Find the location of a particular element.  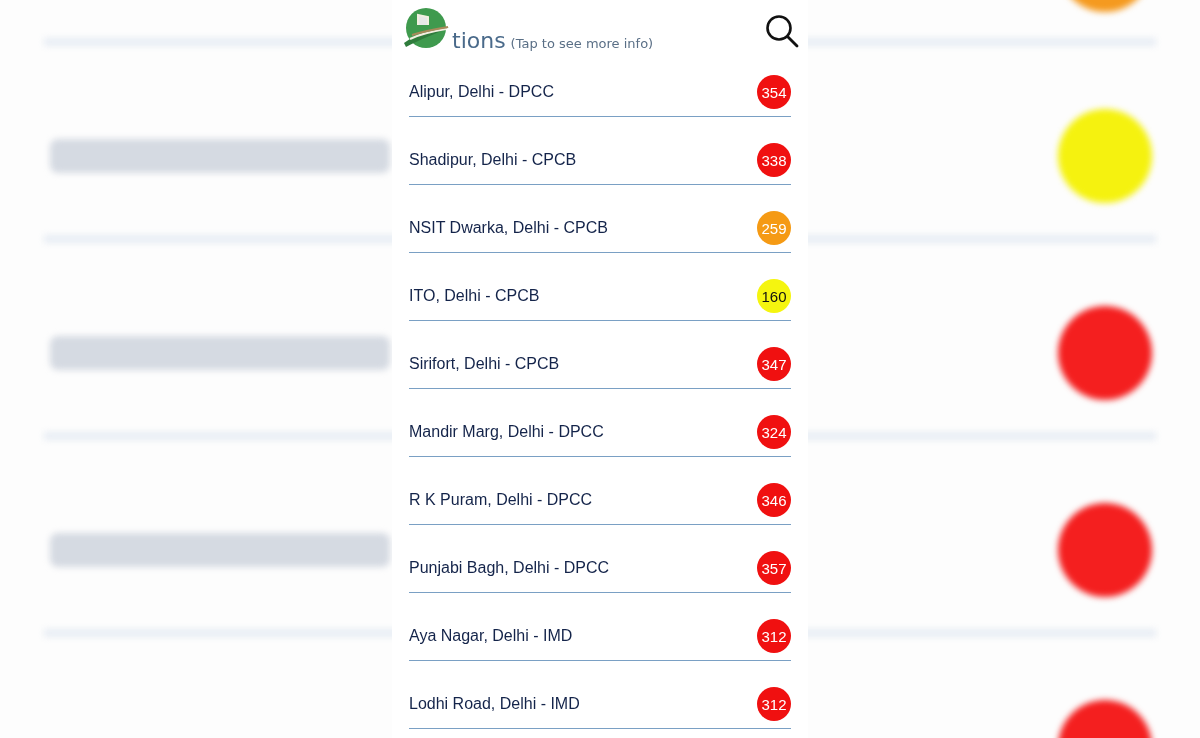

aqi-badge: 324 is located at coordinates (774, 432).